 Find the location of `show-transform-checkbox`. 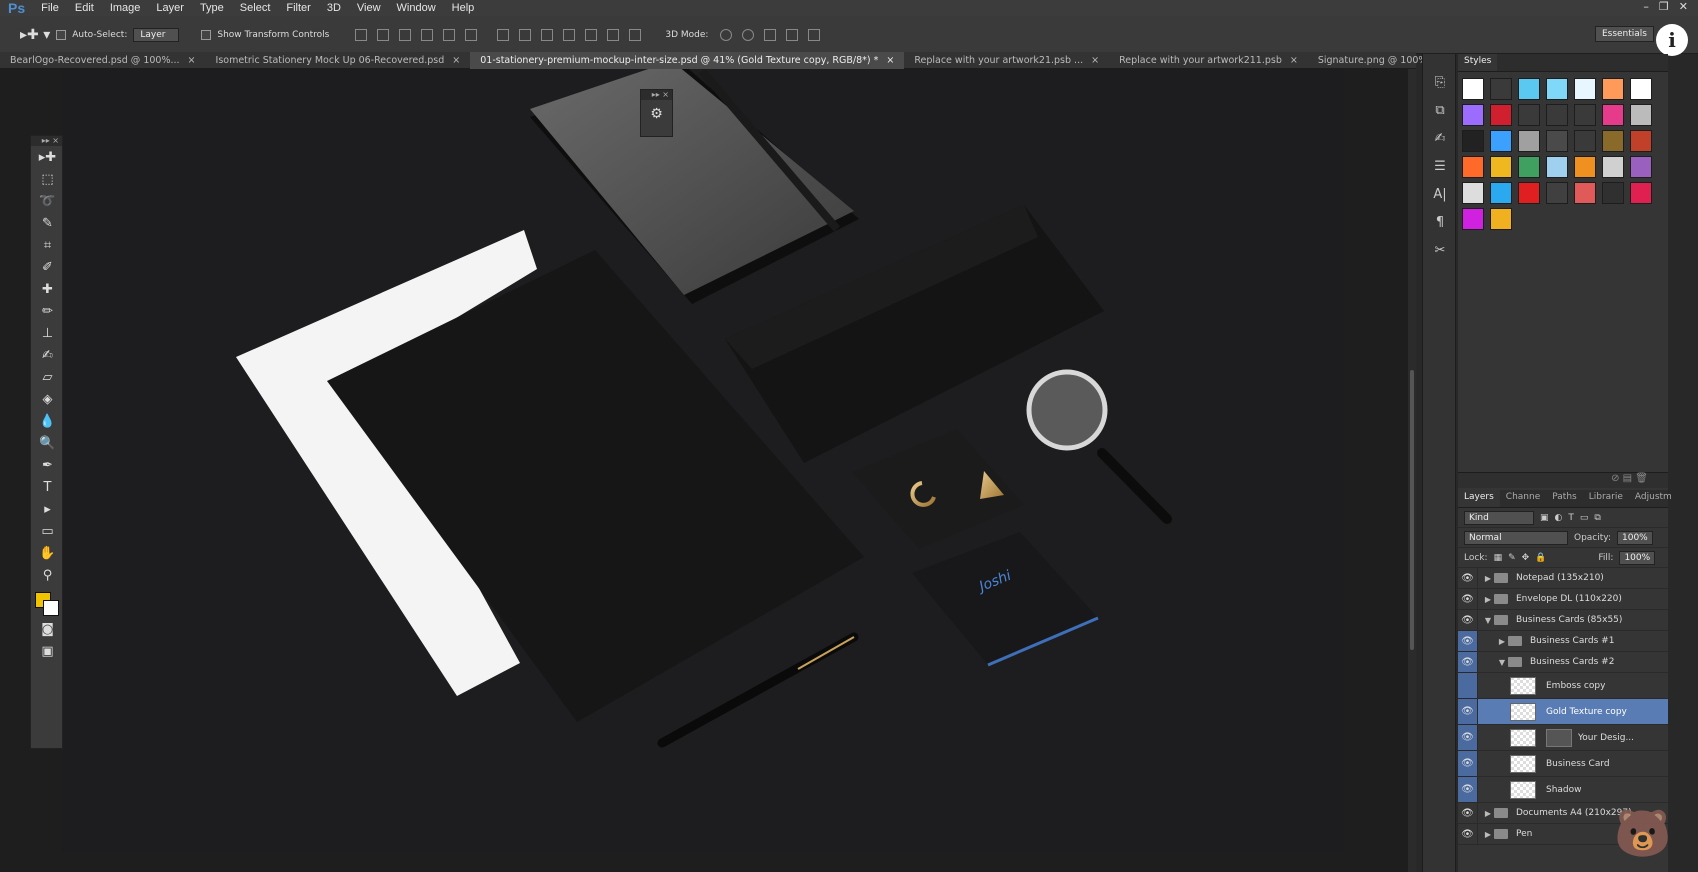

show-transform-checkbox is located at coordinates (206, 34).